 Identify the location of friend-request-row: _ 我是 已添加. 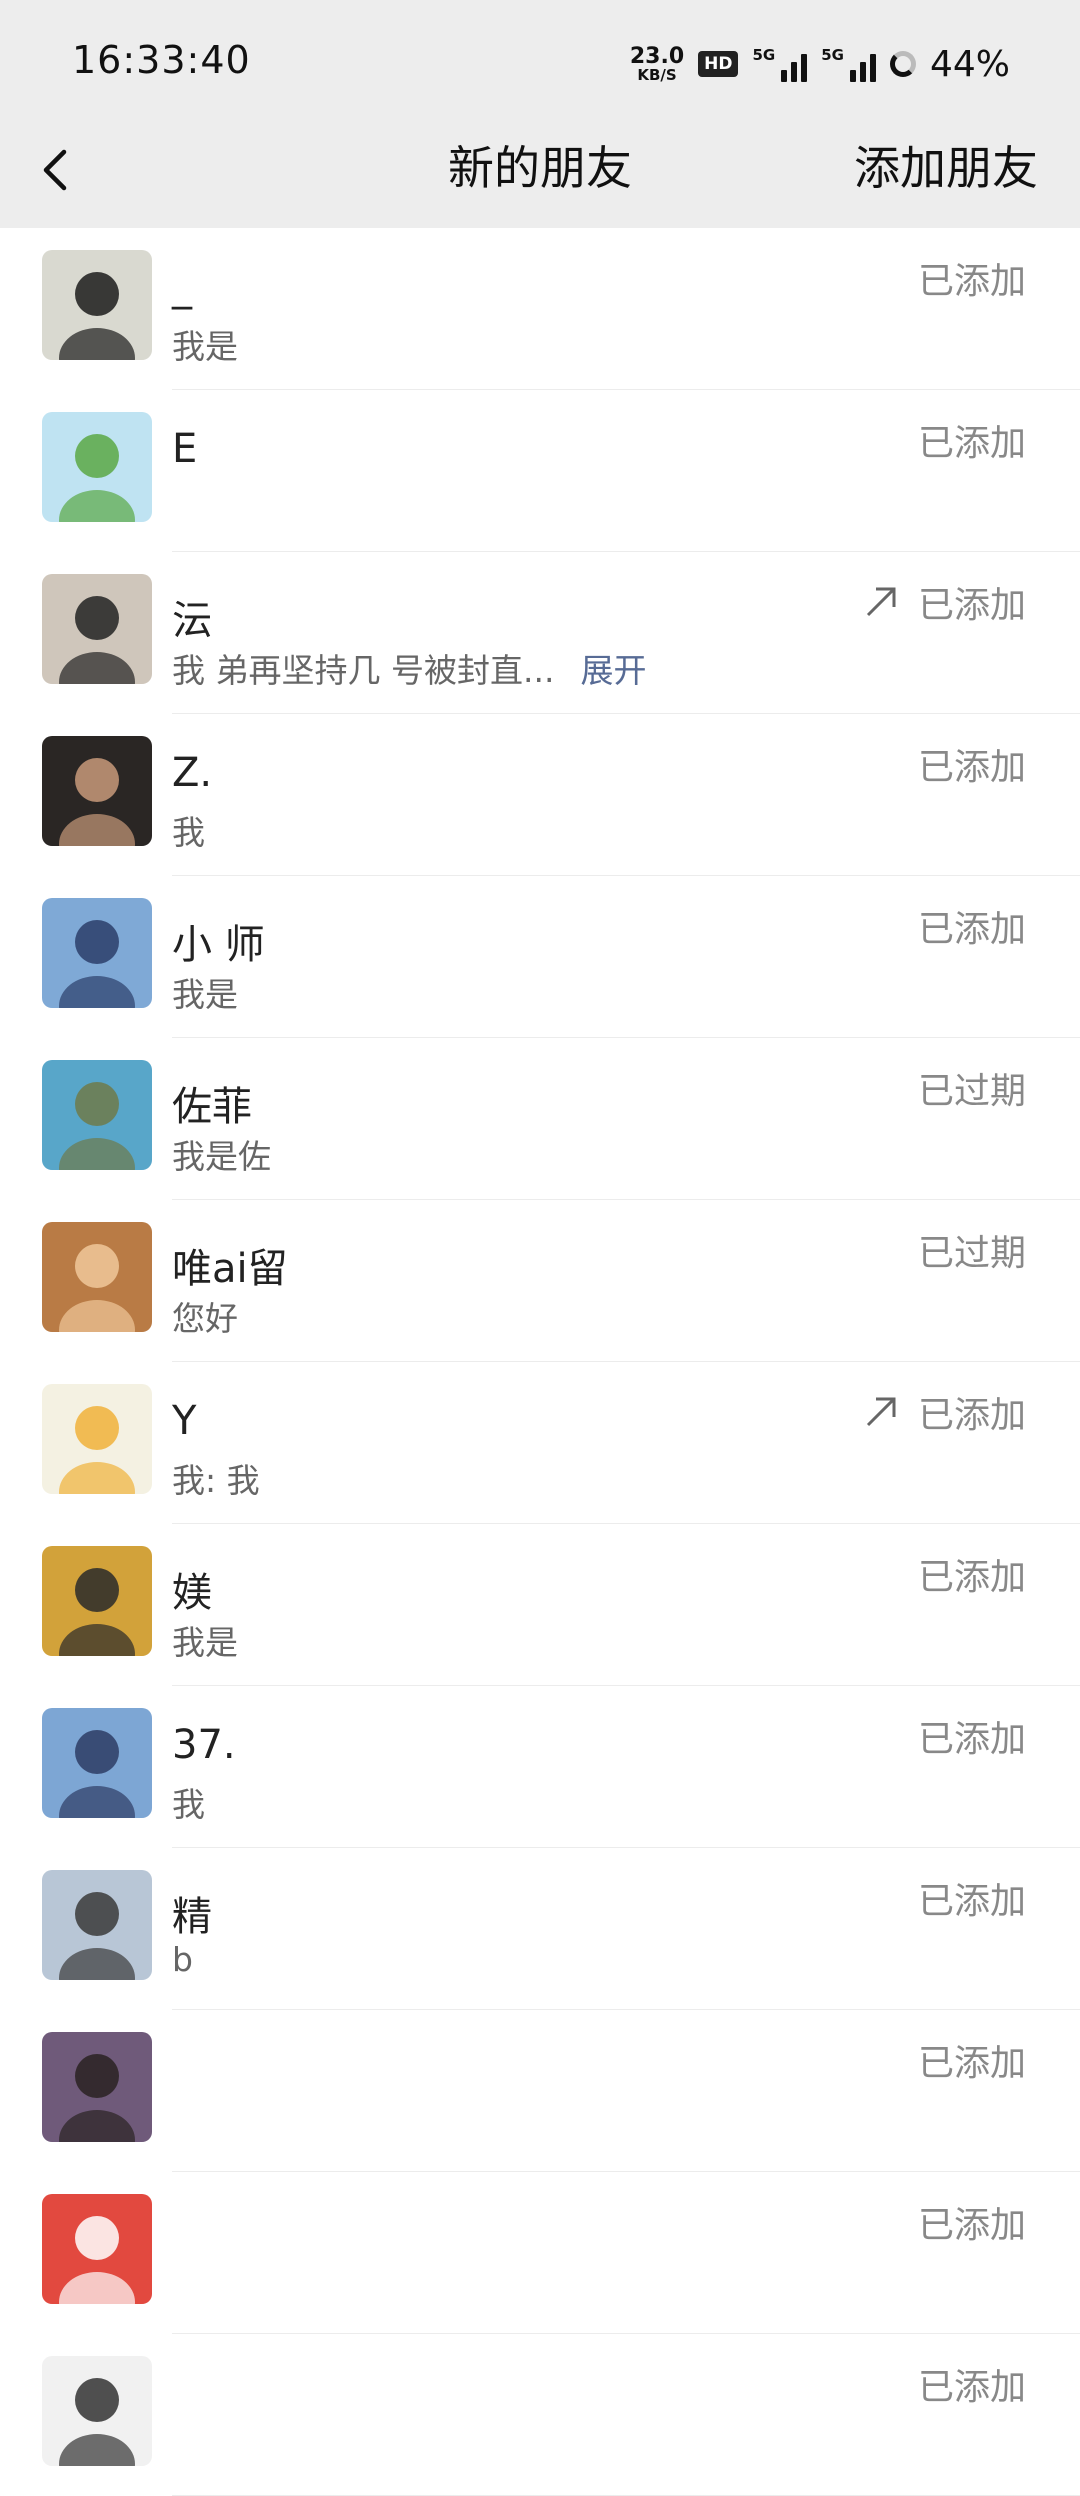
(540, 309).